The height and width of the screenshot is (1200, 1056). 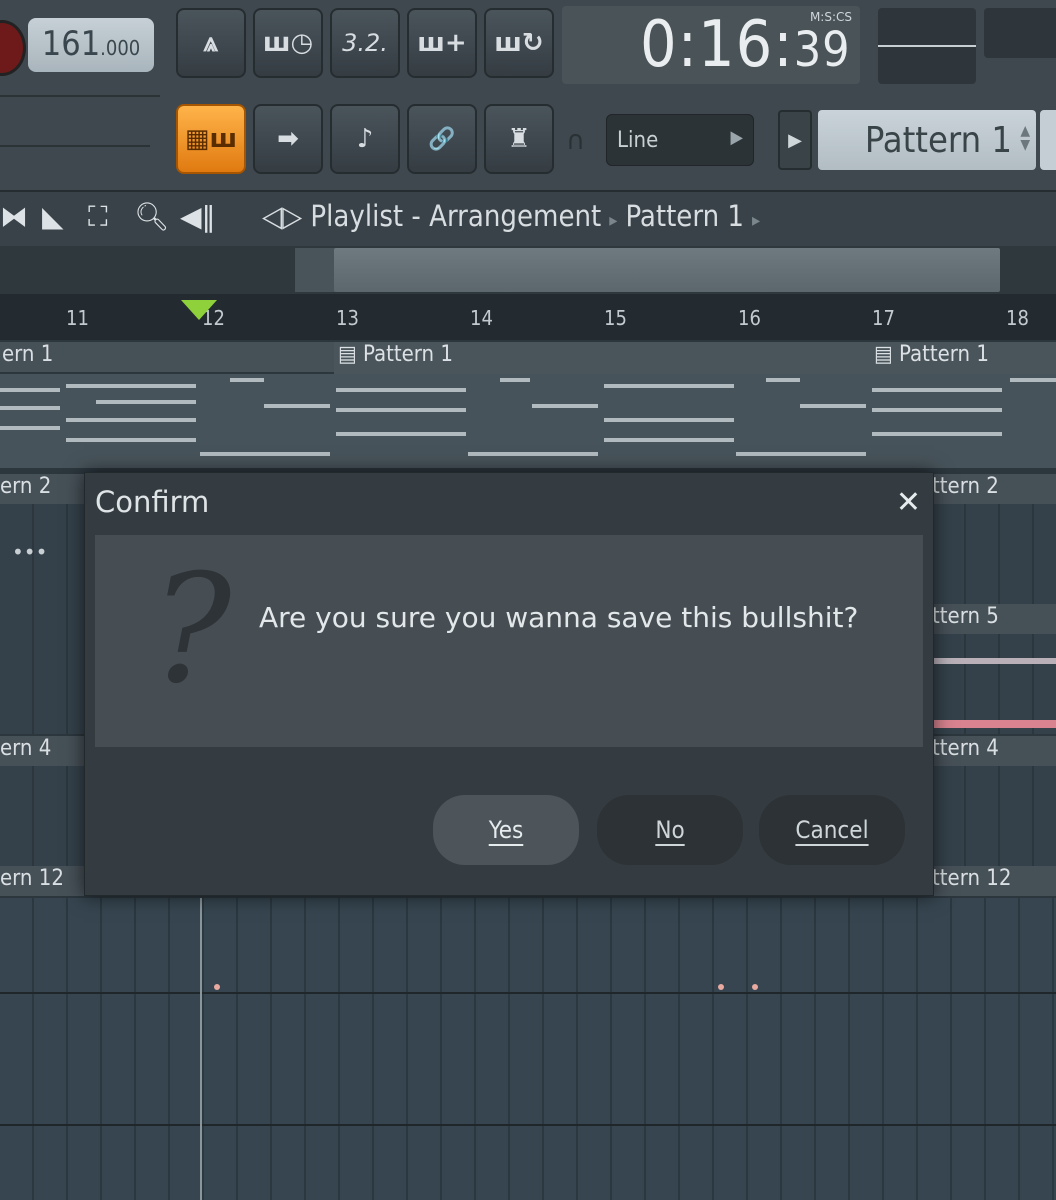 I want to click on slide-tool-icon: ⧓, so click(x=14, y=216).